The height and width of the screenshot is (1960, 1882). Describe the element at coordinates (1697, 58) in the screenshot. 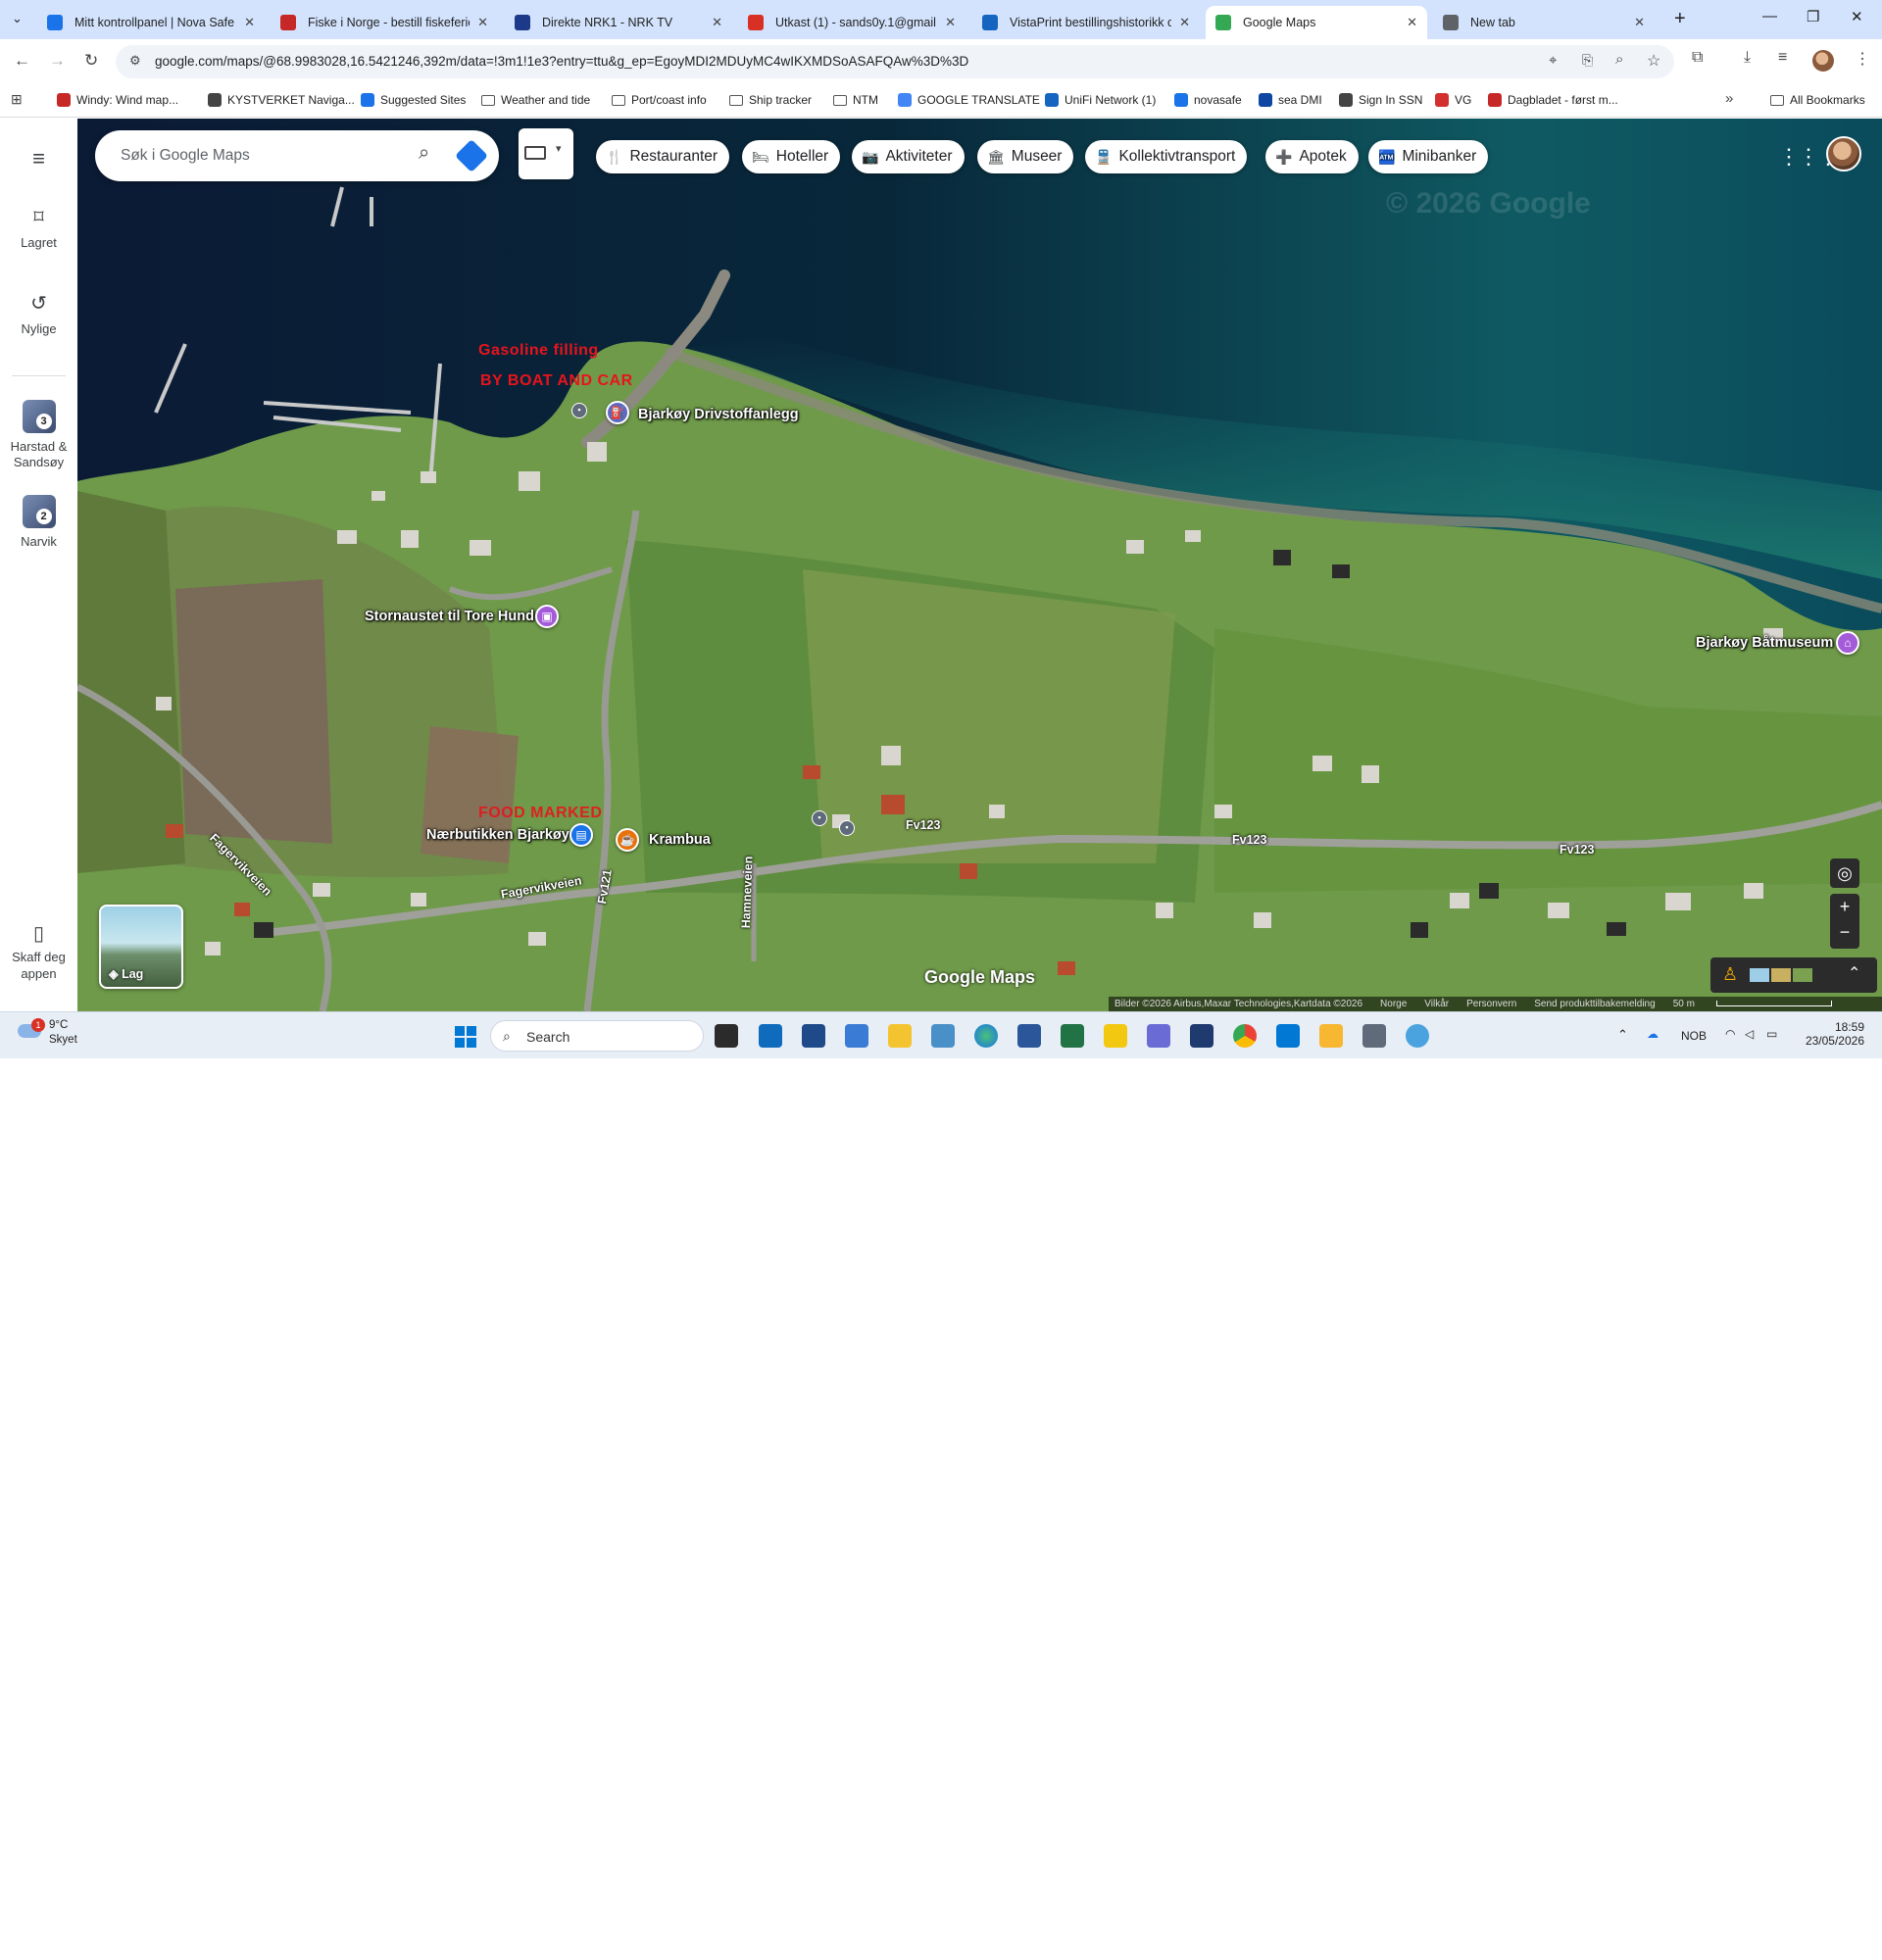

I see `extensions-icon: ⧉` at that location.